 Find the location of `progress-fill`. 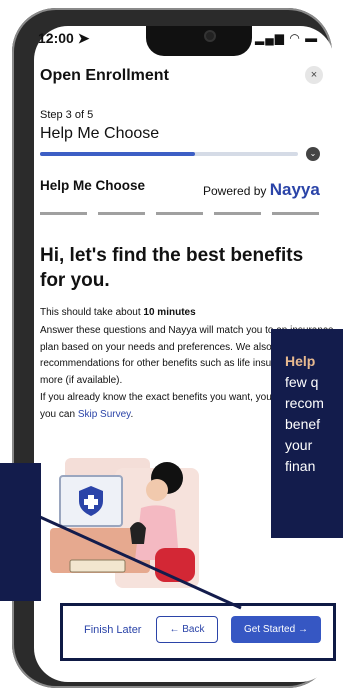

progress-fill is located at coordinates (117, 154).